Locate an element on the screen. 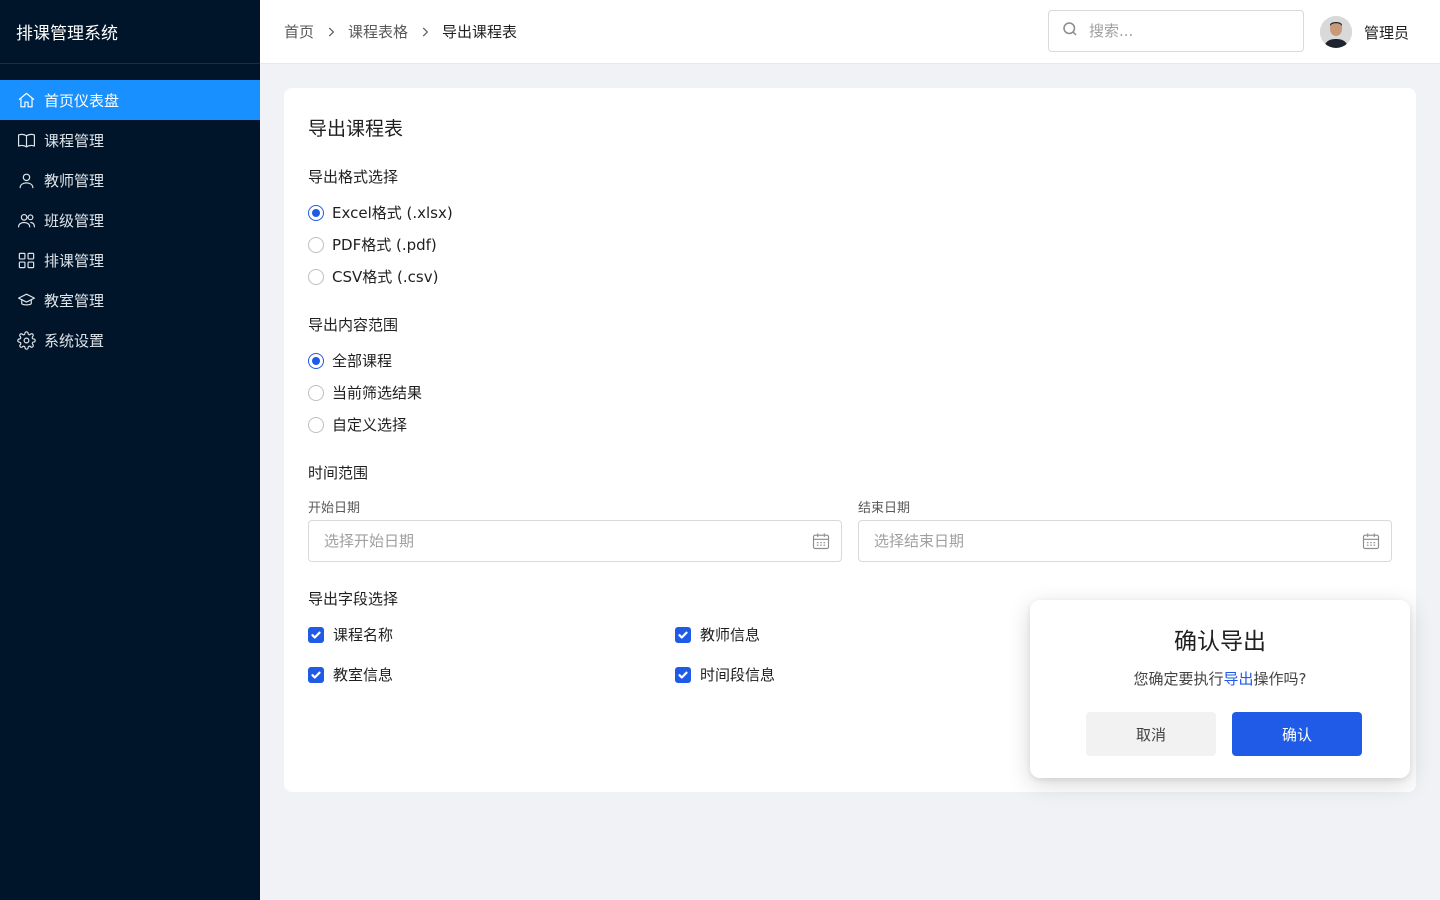 Image resolution: width=1440 pixels, height=900 pixels. format-option-csv: CSV格式 (.csv) is located at coordinates (373, 276).